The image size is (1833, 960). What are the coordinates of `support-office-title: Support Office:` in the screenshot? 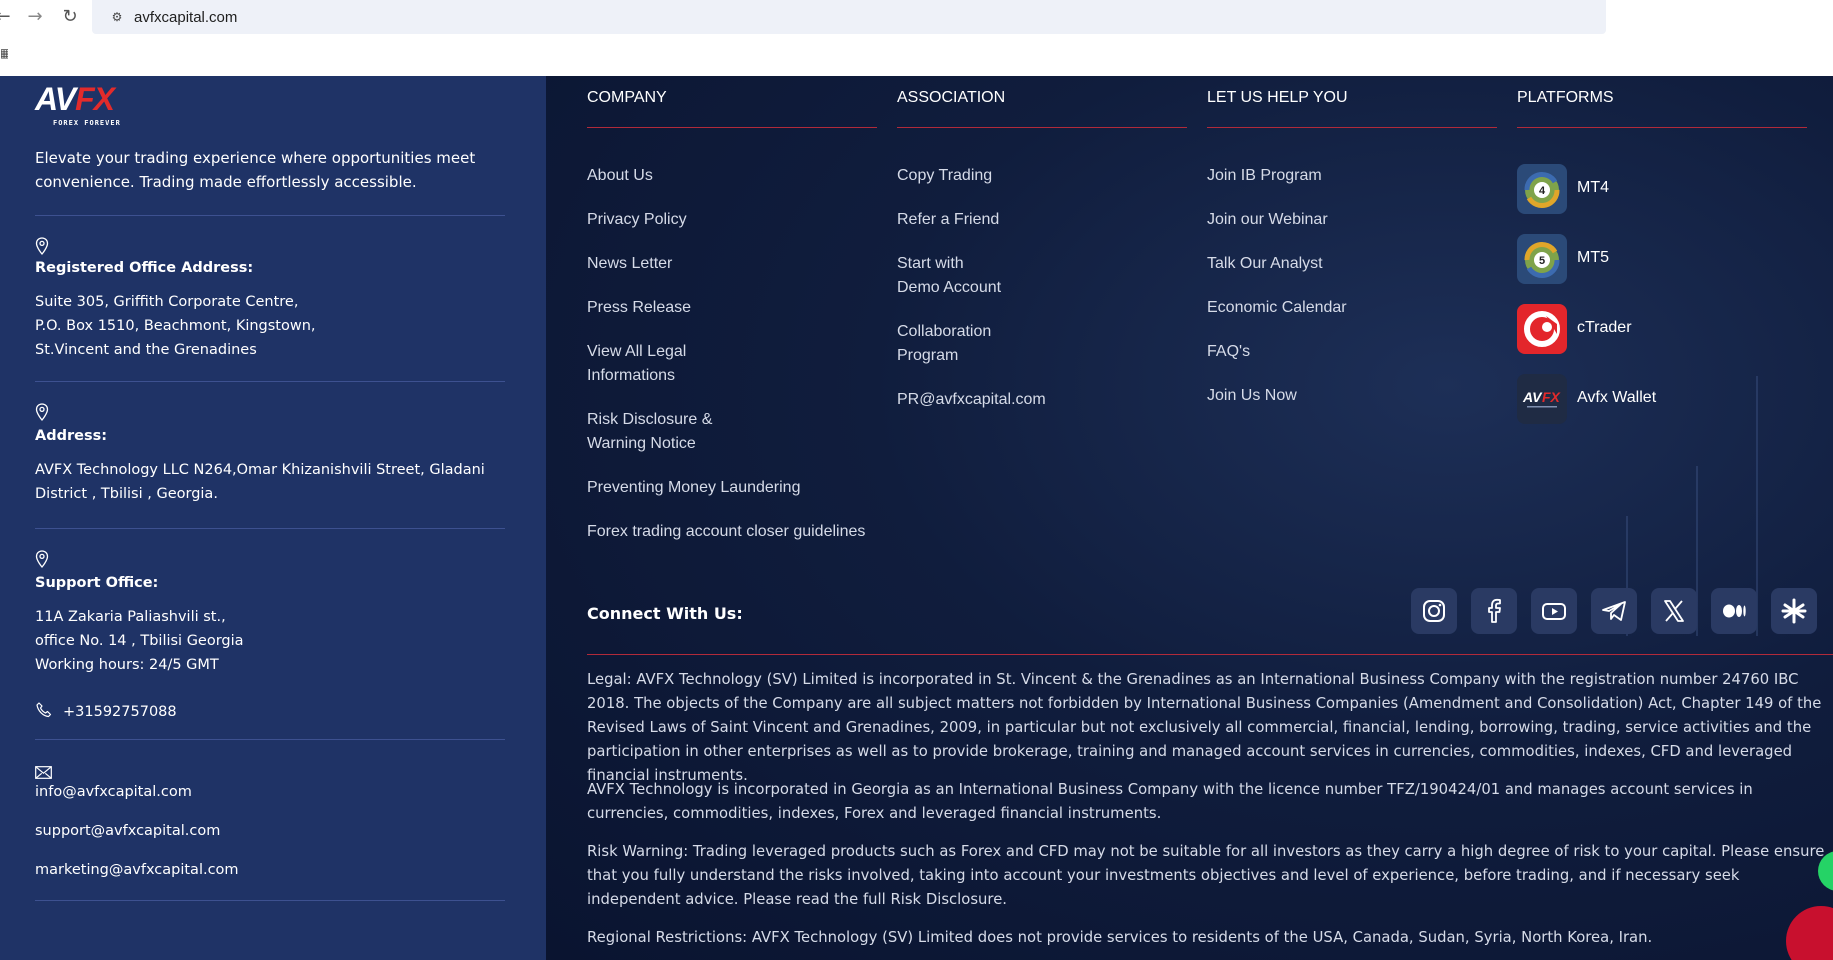 It's located at (97, 583).